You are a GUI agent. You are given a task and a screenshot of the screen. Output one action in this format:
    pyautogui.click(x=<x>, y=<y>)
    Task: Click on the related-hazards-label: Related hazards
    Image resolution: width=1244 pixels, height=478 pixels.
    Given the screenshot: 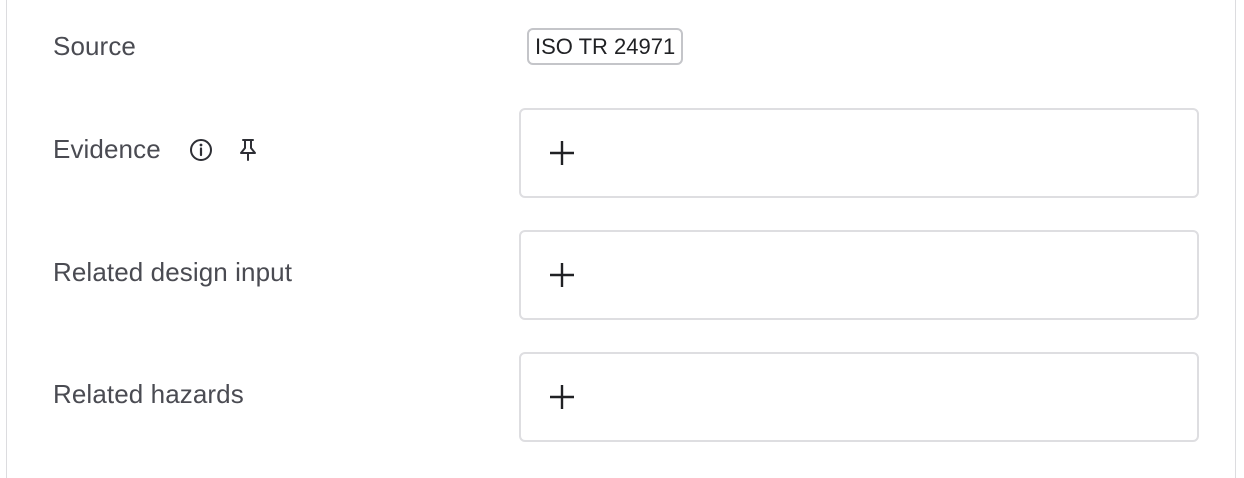 What is the action you would take?
    pyautogui.click(x=148, y=394)
    